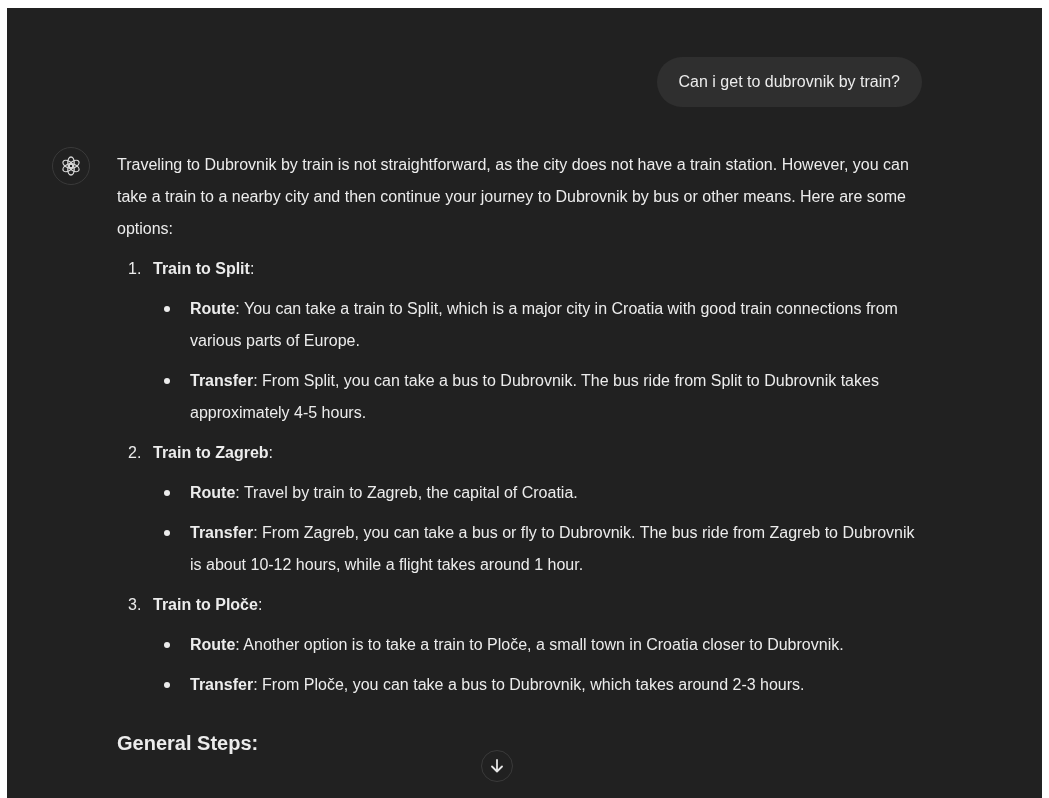 The height and width of the screenshot is (798, 1049). Describe the element at coordinates (517, 645) in the screenshot. I see `bullet-text: Route: Another option is to take a train to Ploče, a small town in Croatia closer to Dubrovnik.` at that location.